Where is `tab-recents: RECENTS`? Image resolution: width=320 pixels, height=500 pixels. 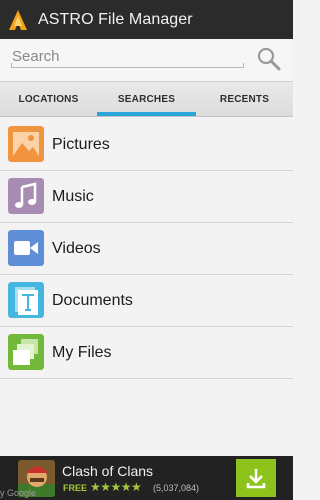
tab-recents: RECENTS is located at coordinates (244, 99).